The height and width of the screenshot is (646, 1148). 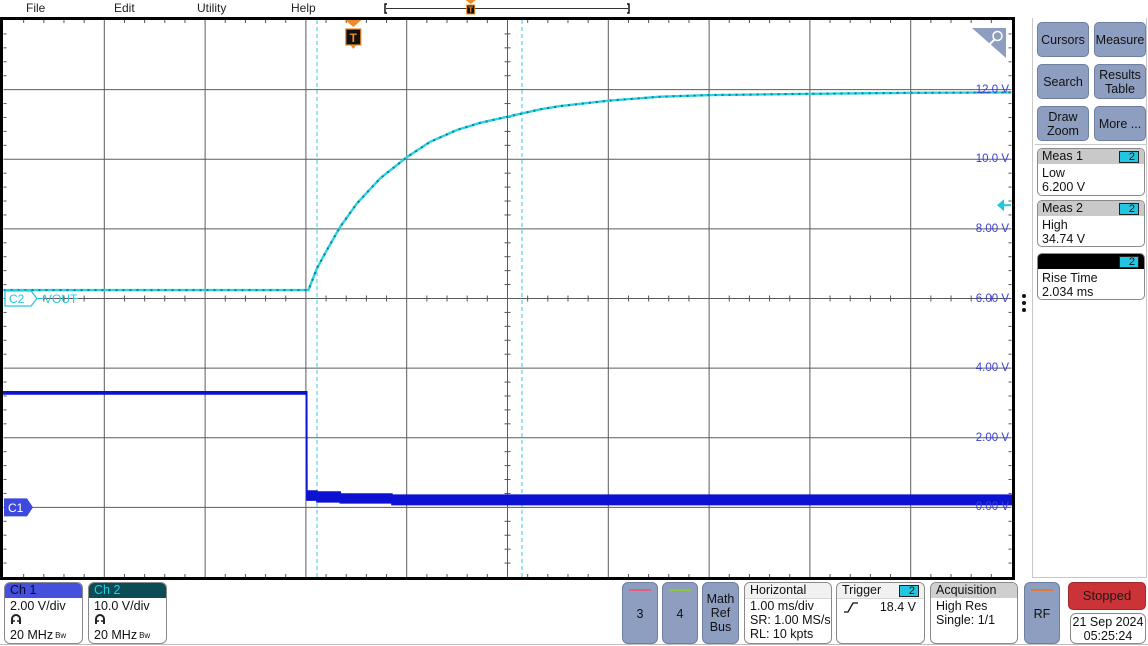 I want to click on math-ref-bus-button: Math Ref Bus, so click(x=720, y=613).